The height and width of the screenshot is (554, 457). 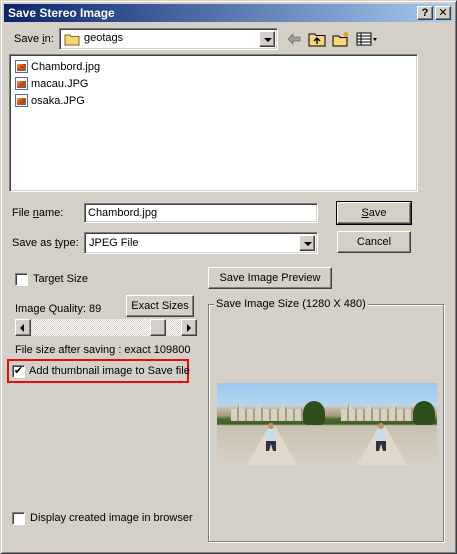 What do you see at coordinates (72, 40) in the screenshot?
I see `folder-icon` at bounding box center [72, 40].